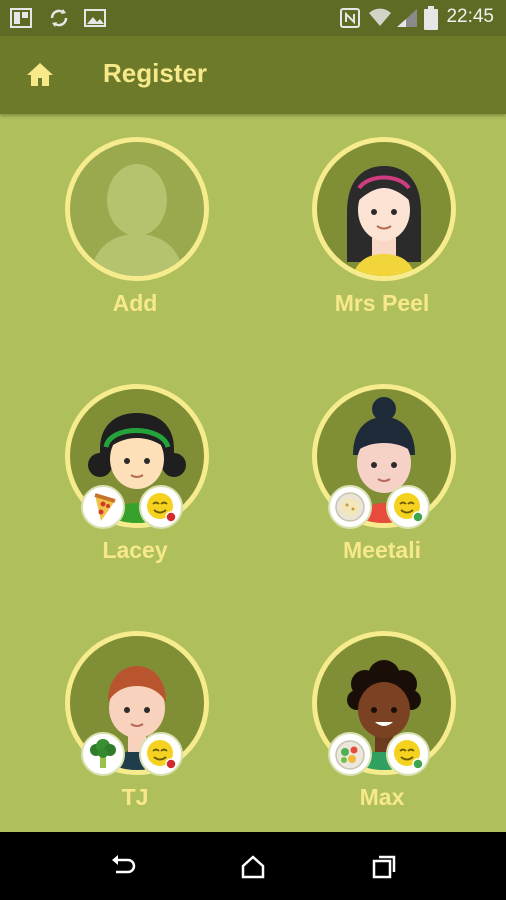 The height and width of the screenshot is (900, 506). What do you see at coordinates (59, 18) in the screenshot?
I see `sync-icon` at bounding box center [59, 18].